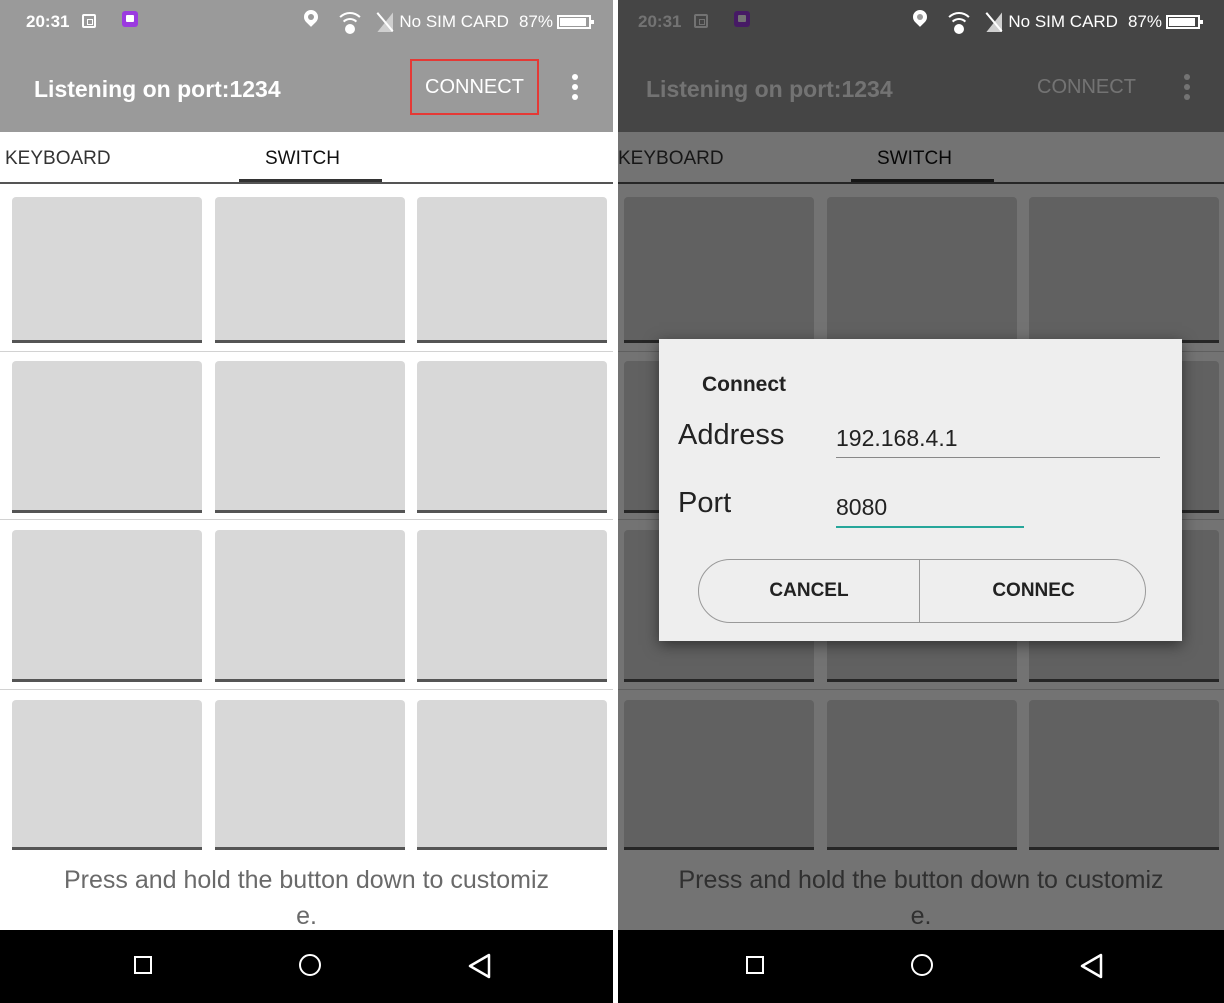 This screenshot has width=1224, height=1003. I want to click on dialog-button-group: CANCEL CONNEC, so click(922, 591).